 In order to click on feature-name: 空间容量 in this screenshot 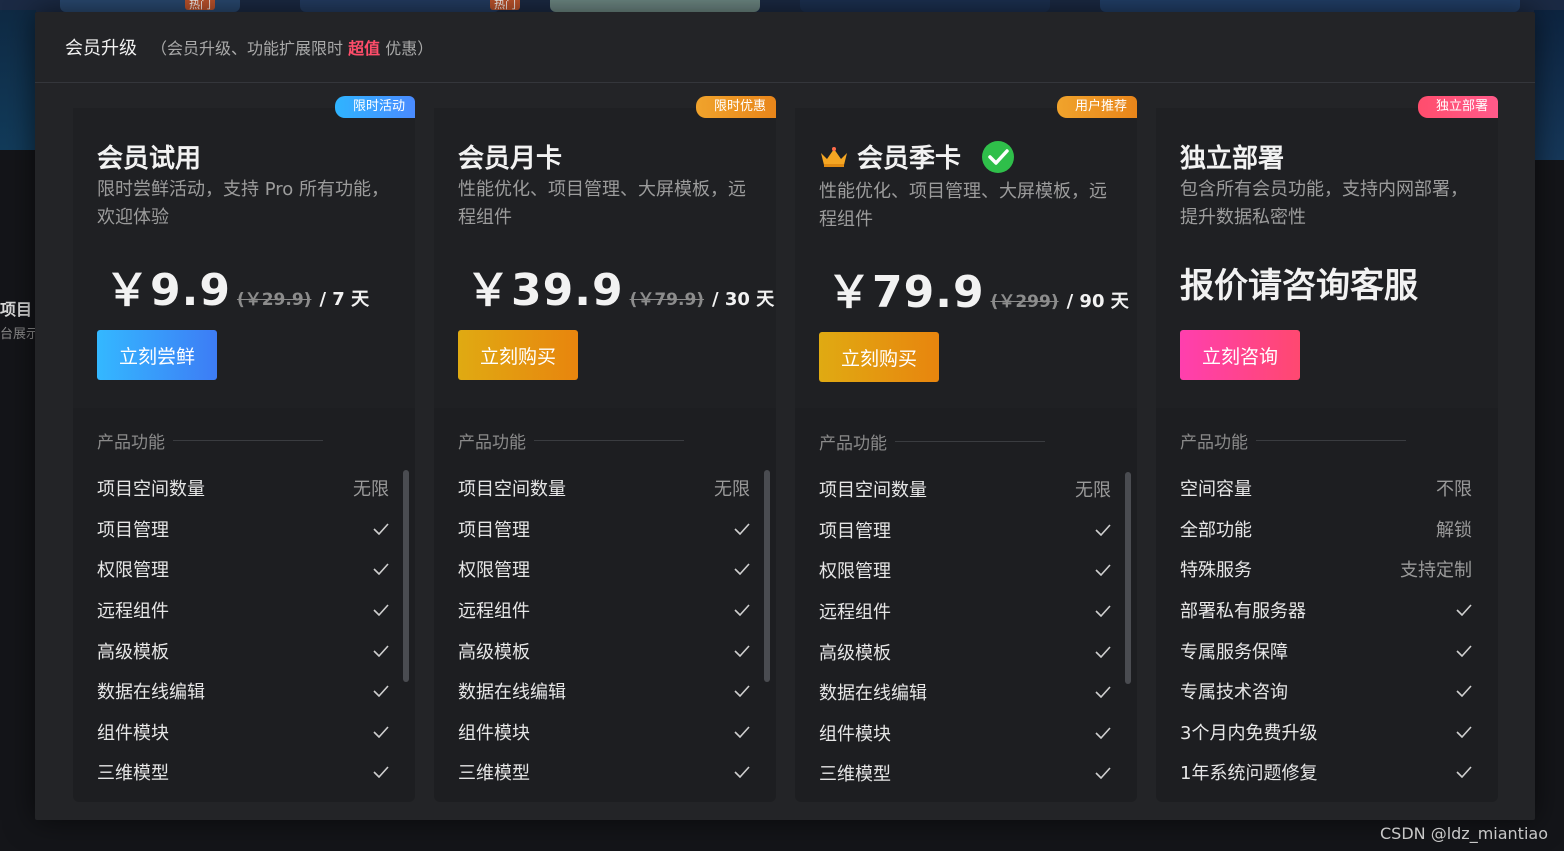, I will do `click(1216, 490)`.